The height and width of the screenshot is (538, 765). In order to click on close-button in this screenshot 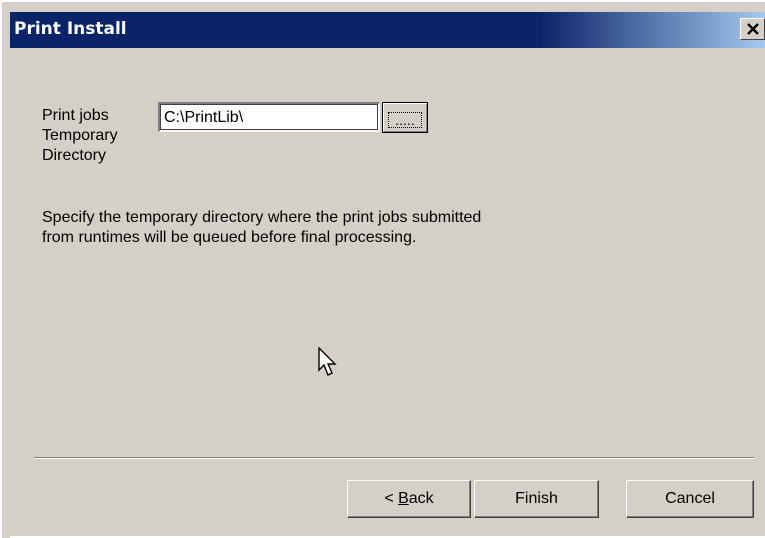, I will do `click(752, 29)`.